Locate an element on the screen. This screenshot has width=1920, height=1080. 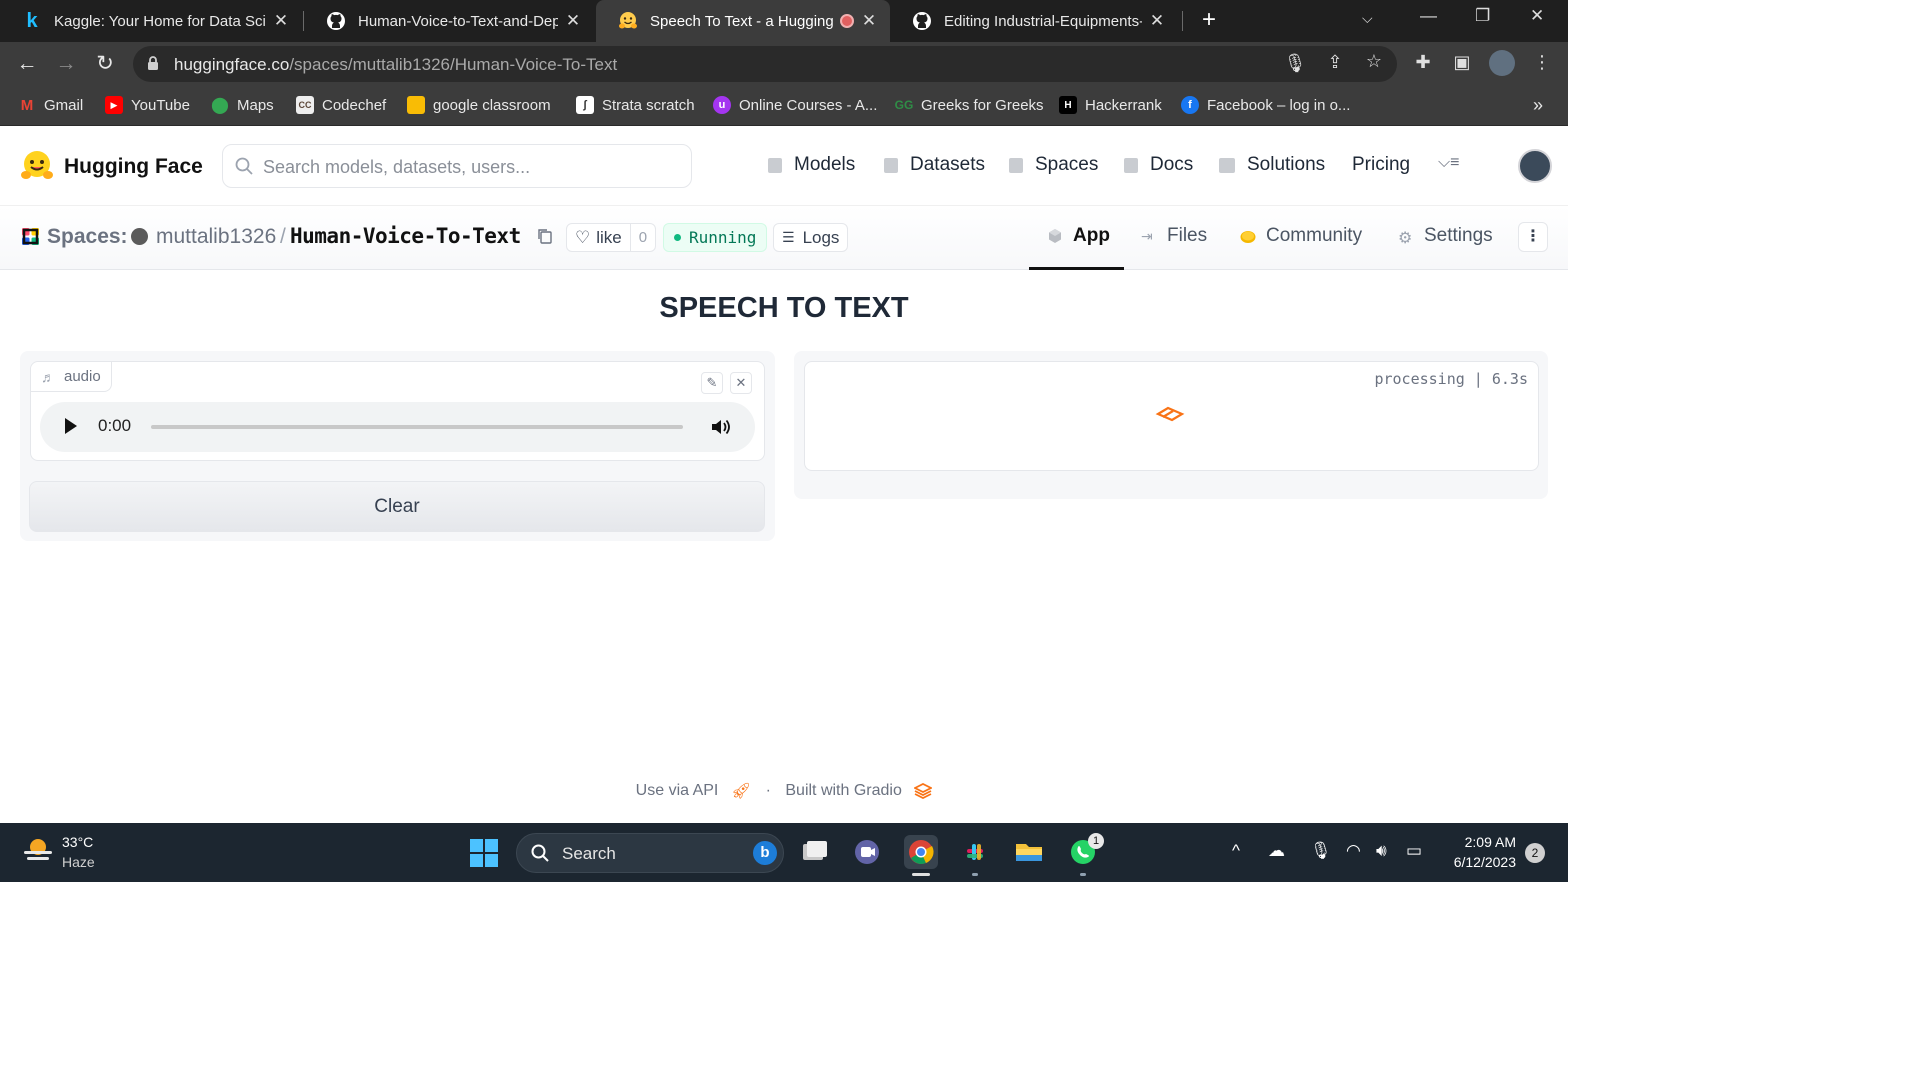
nav-more-icon: ⌵≡ is located at coordinates (1448, 163).